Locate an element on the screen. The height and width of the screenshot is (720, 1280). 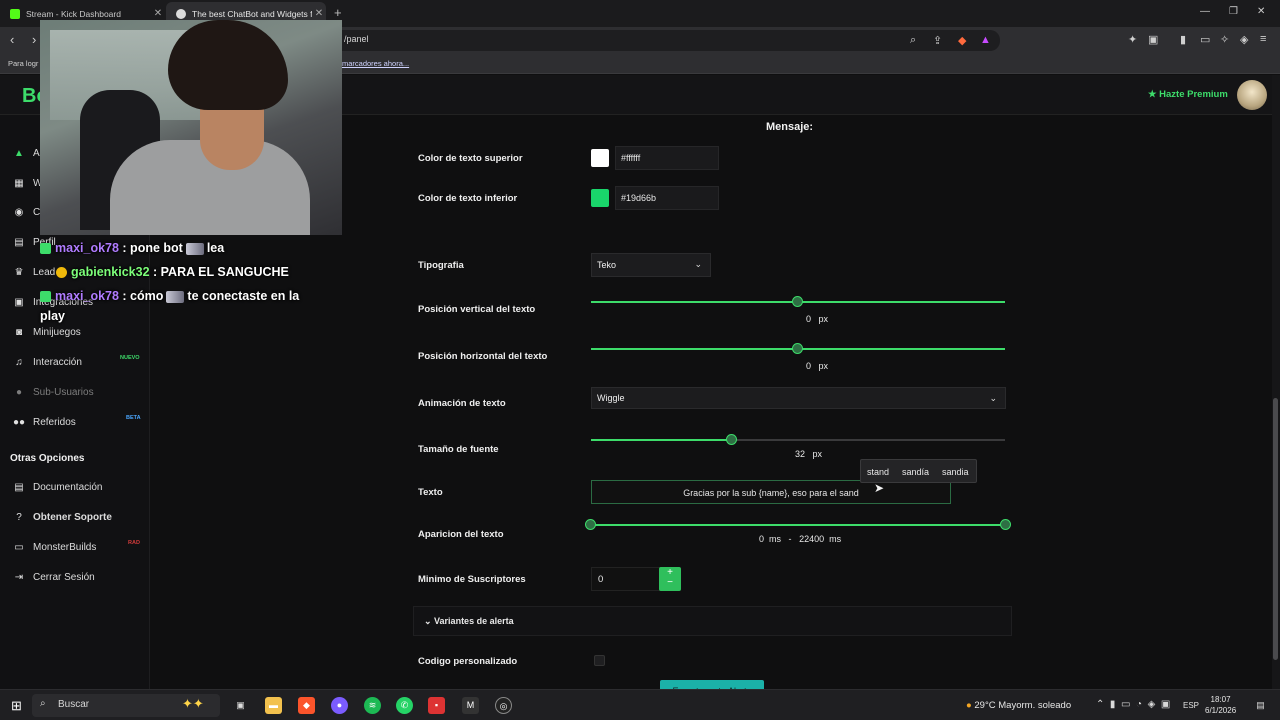
sidebar-section-title: Otras Opciones is located at coordinates (47, 458).